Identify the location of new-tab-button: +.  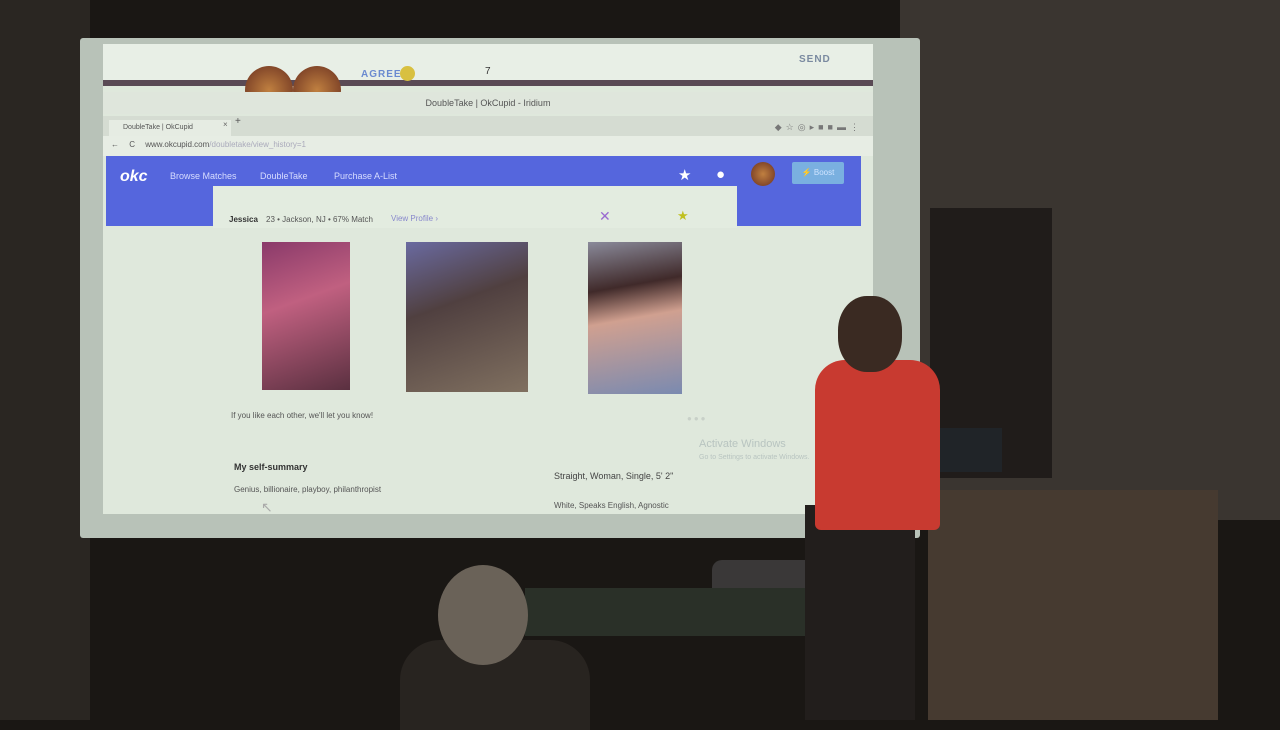
(238, 121).